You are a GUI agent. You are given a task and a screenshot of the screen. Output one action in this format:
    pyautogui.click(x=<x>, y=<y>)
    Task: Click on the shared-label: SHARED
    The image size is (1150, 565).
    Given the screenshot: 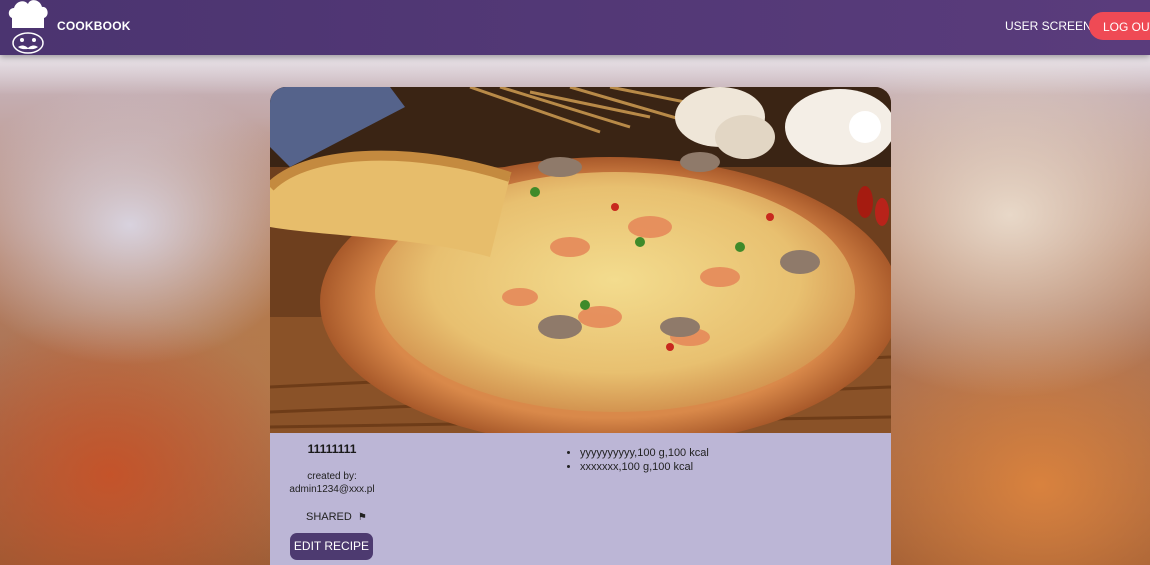 What is the action you would take?
    pyautogui.click(x=329, y=517)
    